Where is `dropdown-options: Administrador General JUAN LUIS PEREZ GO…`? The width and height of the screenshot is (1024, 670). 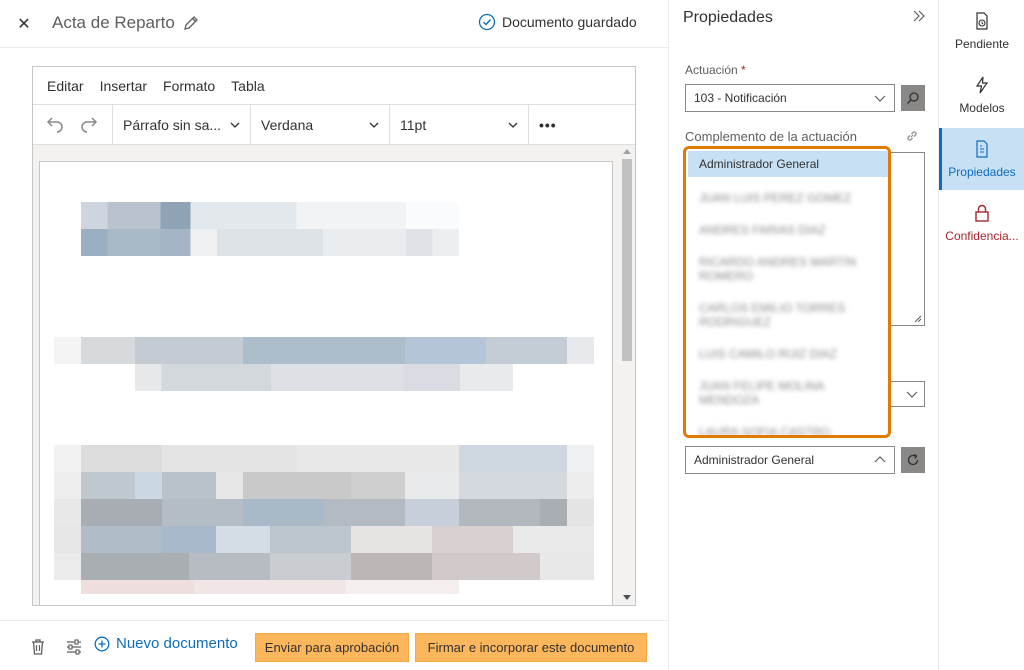 dropdown-options: Administrador General JUAN LUIS PEREZ GO… is located at coordinates (788, 293).